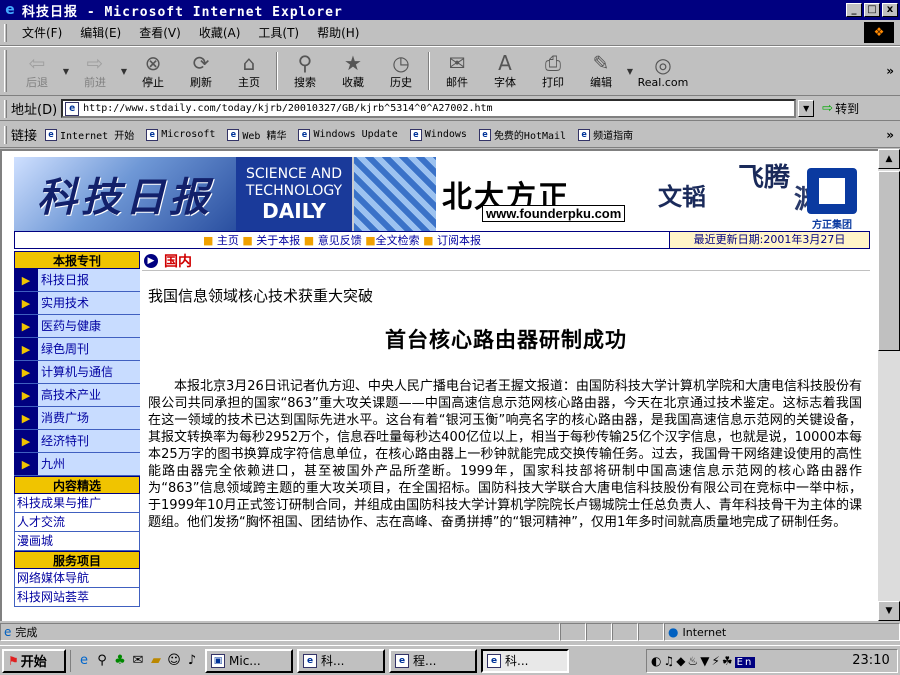 This screenshot has width=900, height=675. What do you see at coordinates (77, 280) in the screenshot?
I see `sidebar-item-kjrb: ▶ 科技日报` at bounding box center [77, 280].